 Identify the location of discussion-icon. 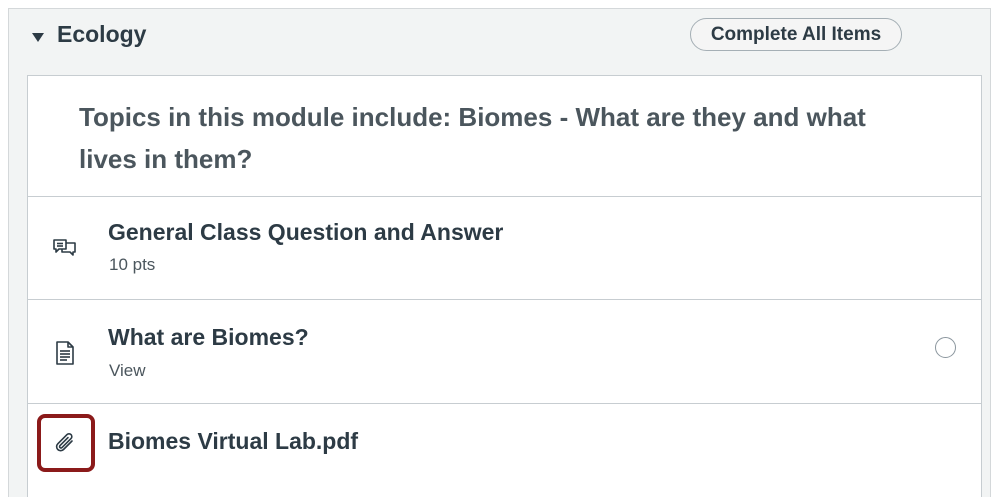
(65, 248).